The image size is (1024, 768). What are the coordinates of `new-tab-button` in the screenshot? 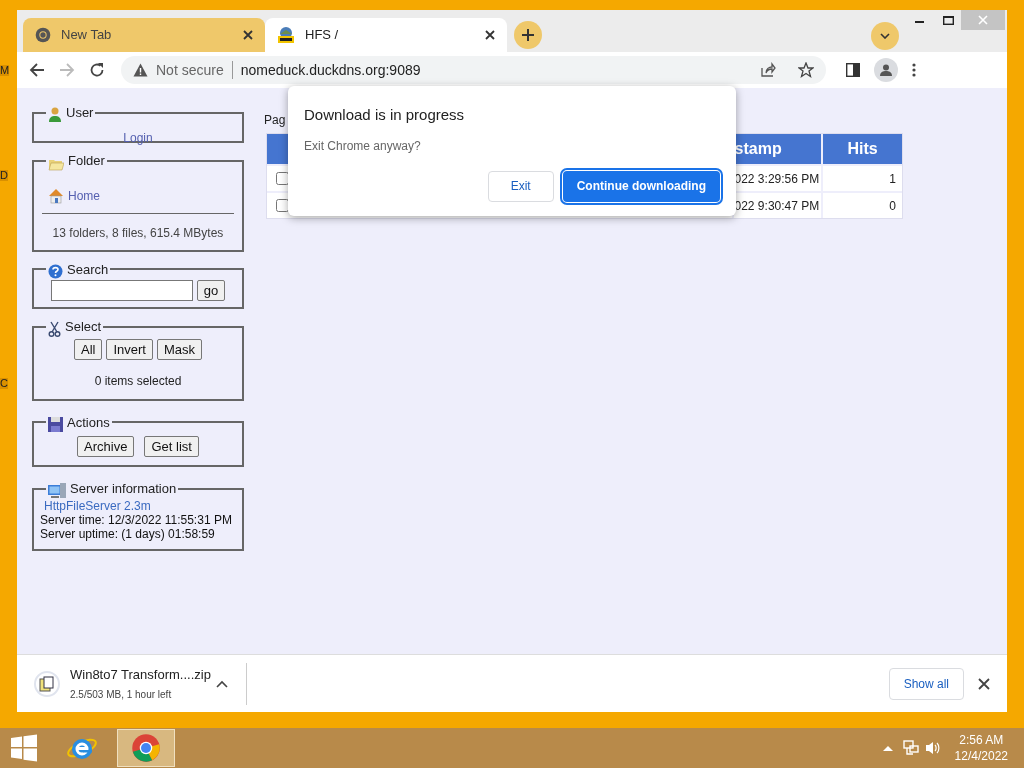 It's located at (528, 35).